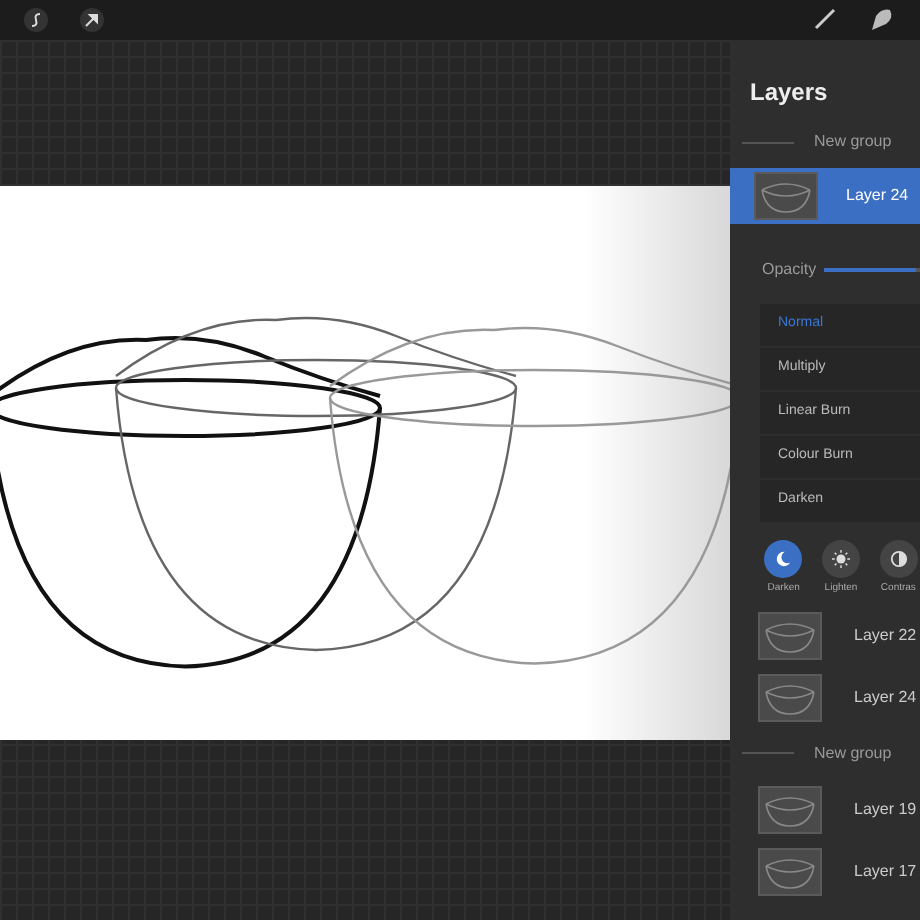 The image size is (920, 920). I want to click on contrast-icon, so click(898, 559).